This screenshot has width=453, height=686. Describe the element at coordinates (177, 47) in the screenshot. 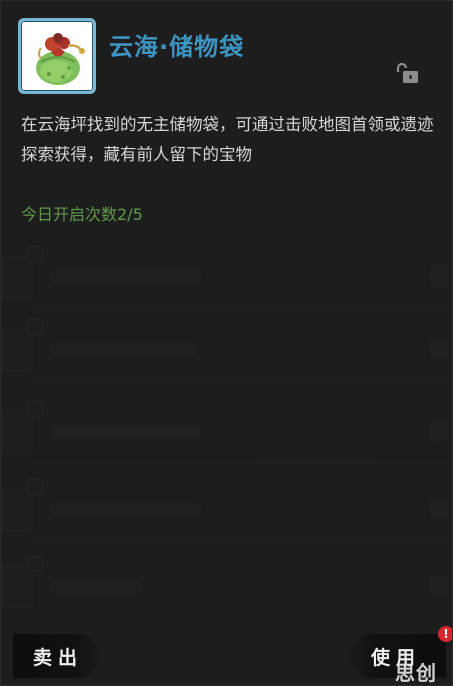

I see `item-title: 云海·储物袋` at that location.